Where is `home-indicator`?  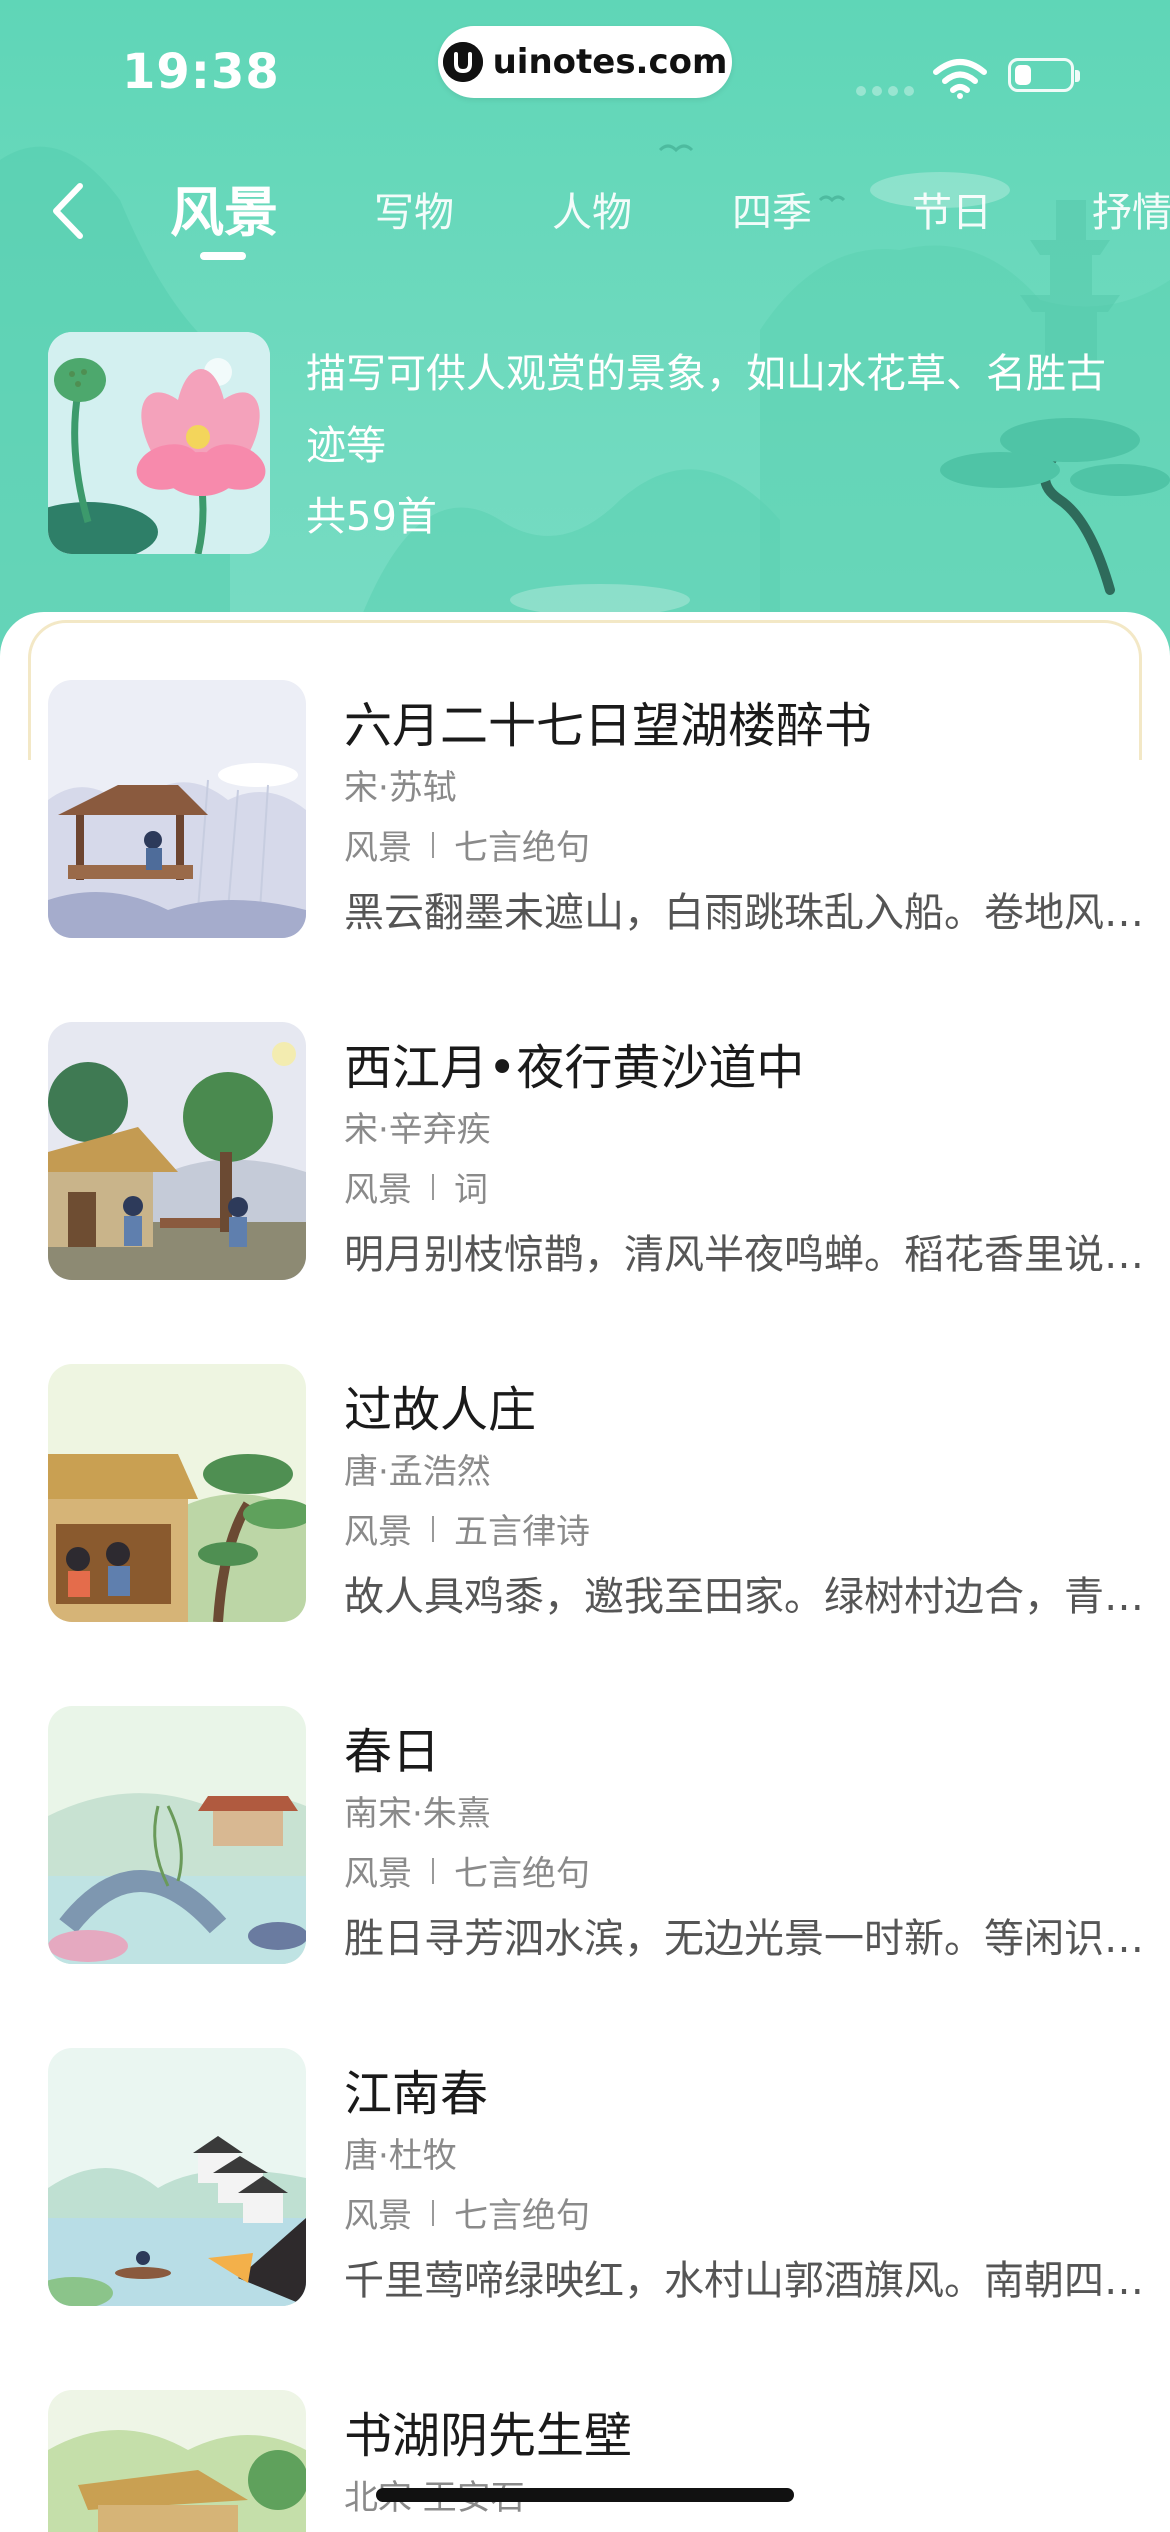
home-indicator is located at coordinates (585, 2495).